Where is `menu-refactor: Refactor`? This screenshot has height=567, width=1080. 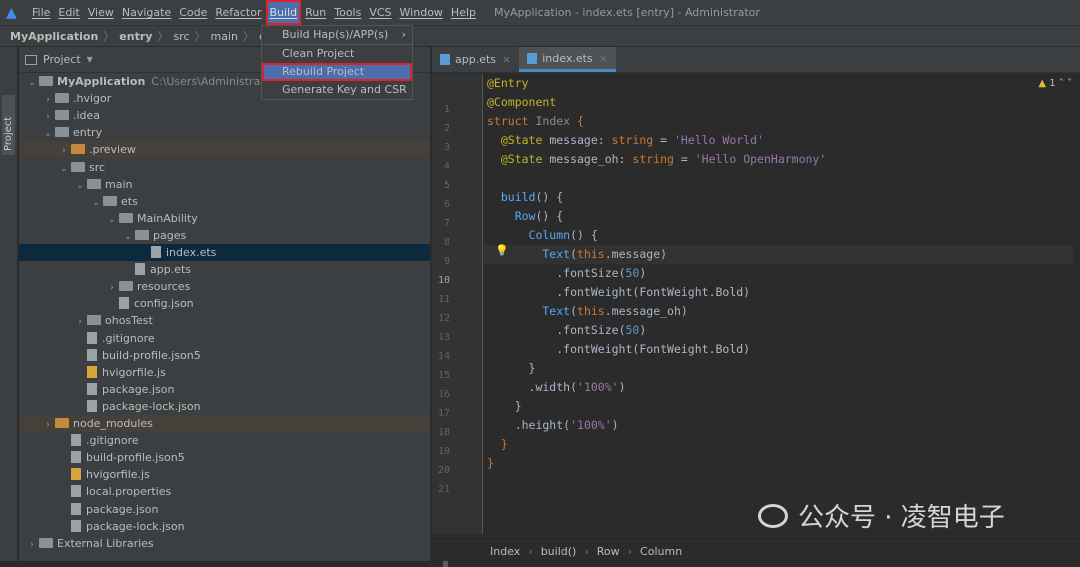 menu-refactor: Refactor is located at coordinates (238, 12).